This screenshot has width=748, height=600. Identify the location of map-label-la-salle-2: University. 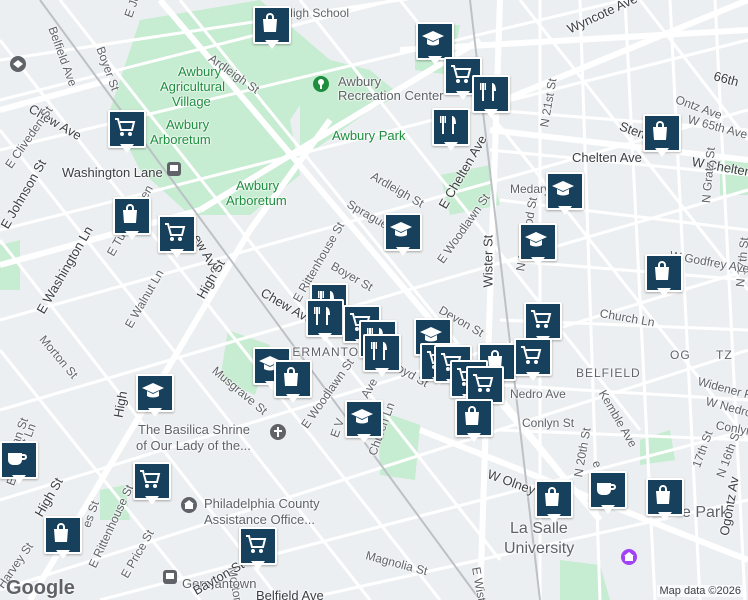
(539, 548).